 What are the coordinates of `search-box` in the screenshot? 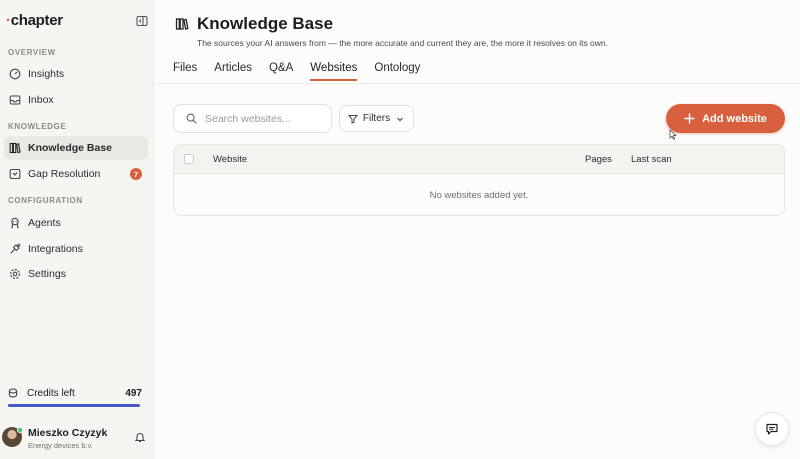 It's located at (252, 118).